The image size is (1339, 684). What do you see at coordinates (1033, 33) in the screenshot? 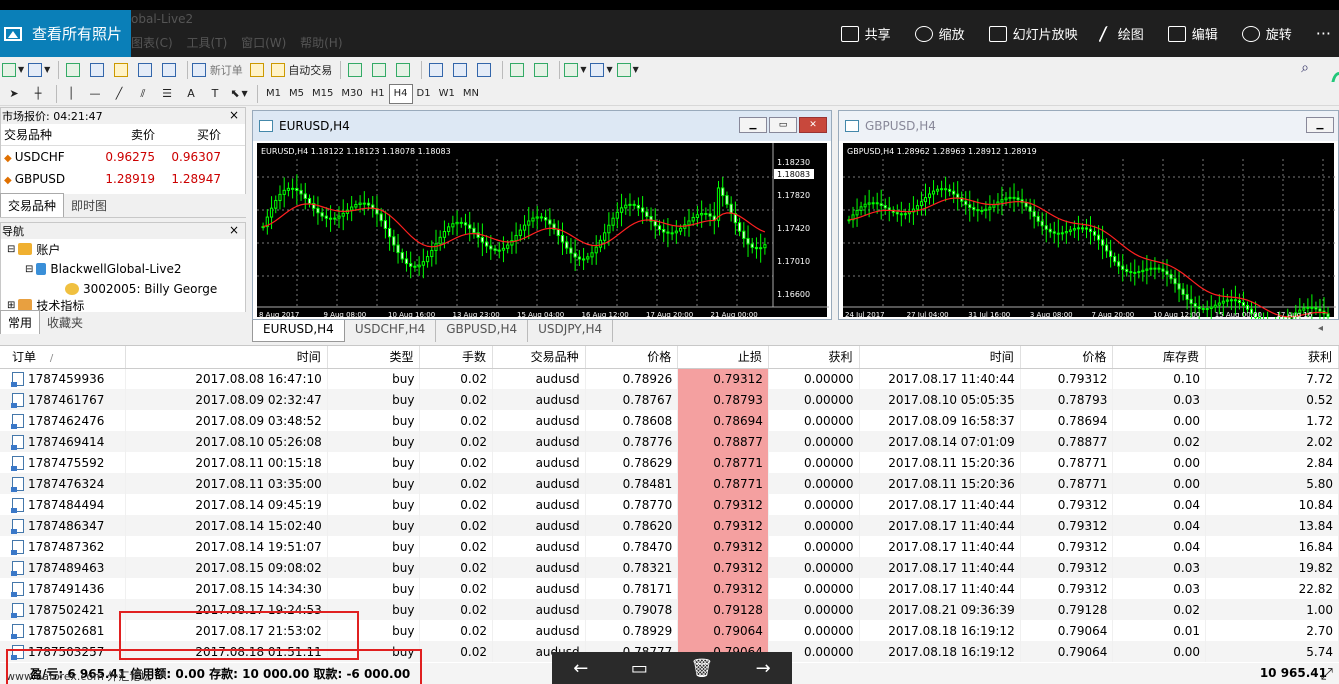
I see `slideshow-button: 幻灯片放映` at bounding box center [1033, 33].